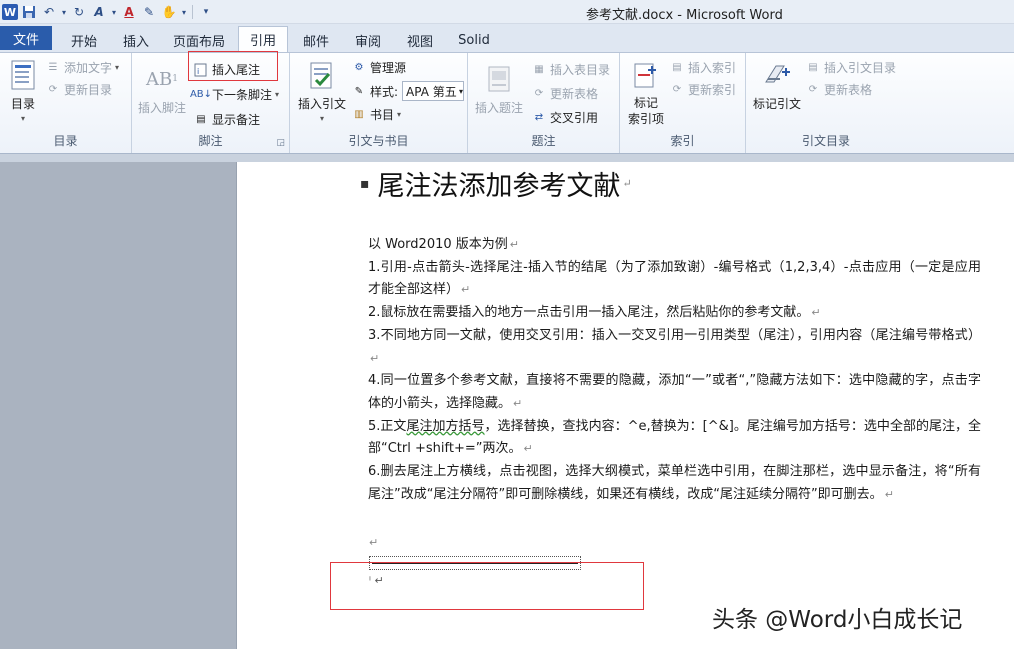  I want to click on insert-table-of-authorities-button: ▤ 插入引文目录, so click(851, 67).